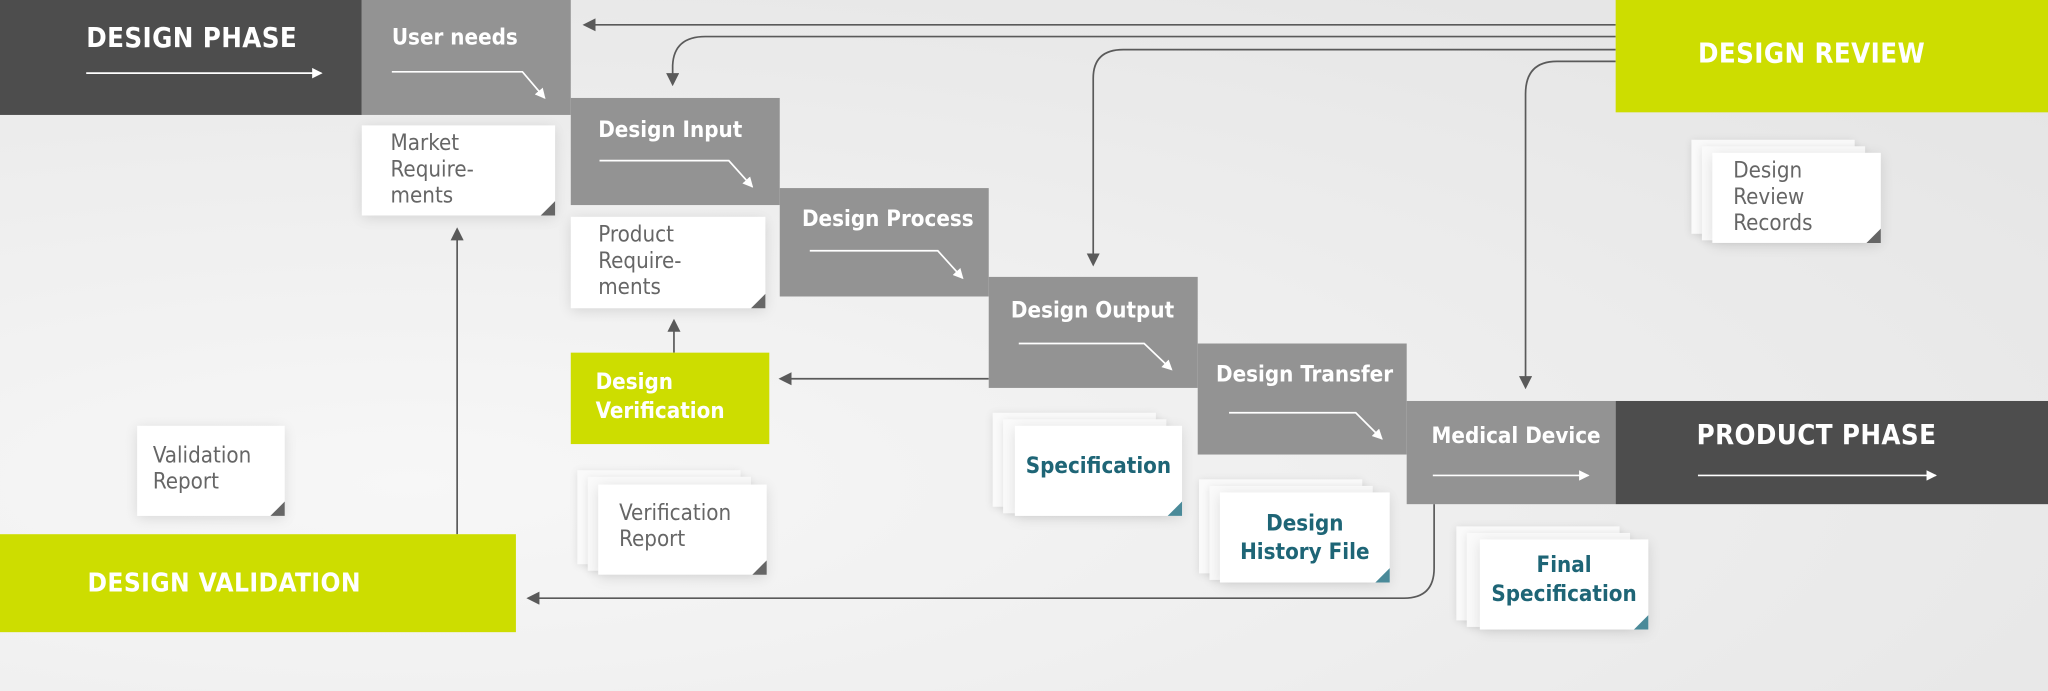  I want to click on doc-line: Records, so click(1773, 223).